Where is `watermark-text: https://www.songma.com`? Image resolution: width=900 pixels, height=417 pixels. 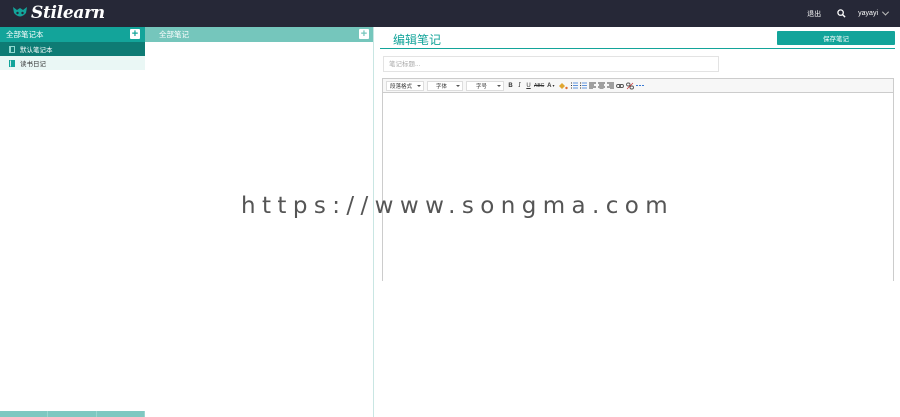
watermark-text: https://www.songma.com is located at coordinates (458, 206).